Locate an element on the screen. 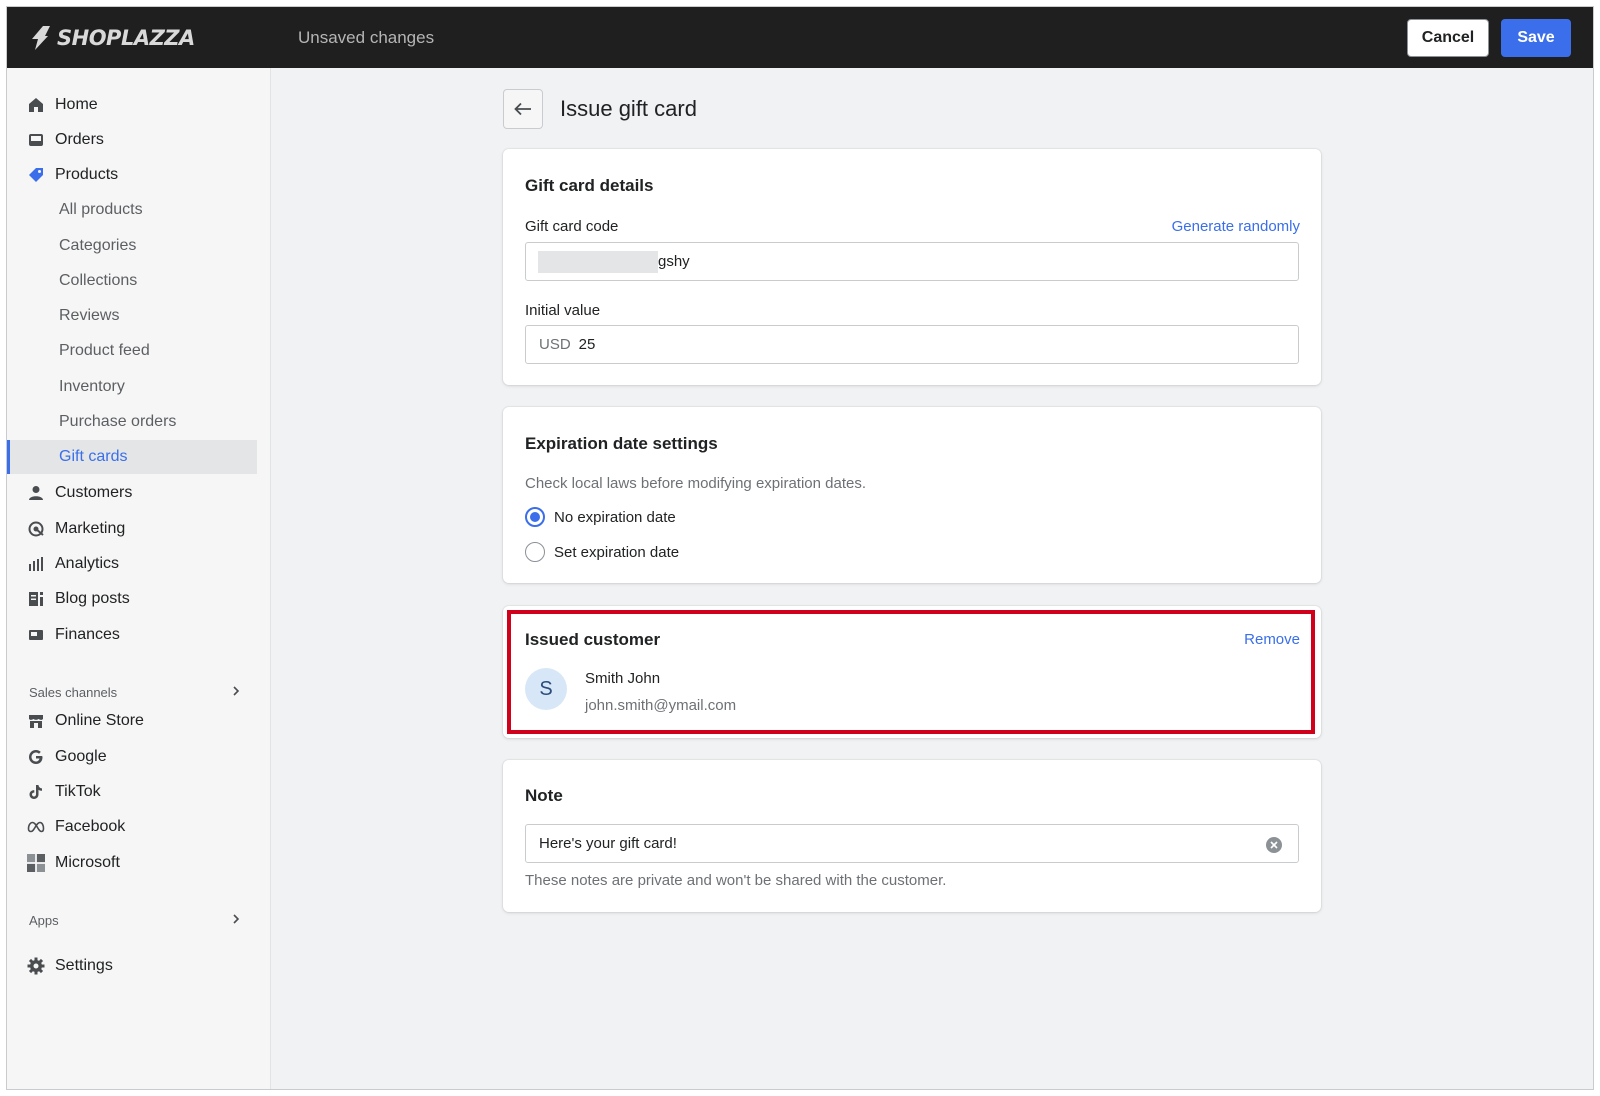 Image resolution: width=1600 pixels, height=1096 pixels. sidebar-item-product-feed: Product feed is located at coordinates (132, 351).